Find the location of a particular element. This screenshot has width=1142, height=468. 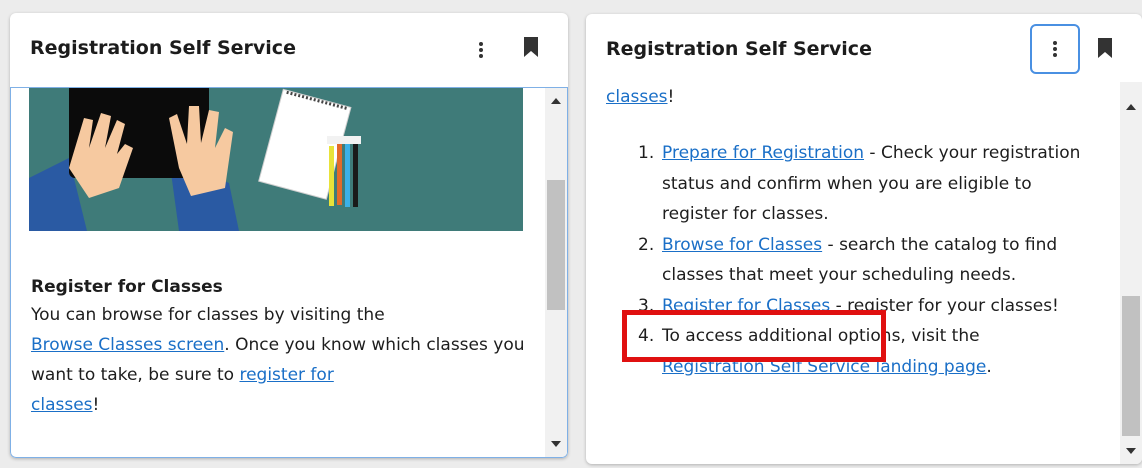

prepare-for-registration-link: Prepare for Registration is located at coordinates (763, 153).